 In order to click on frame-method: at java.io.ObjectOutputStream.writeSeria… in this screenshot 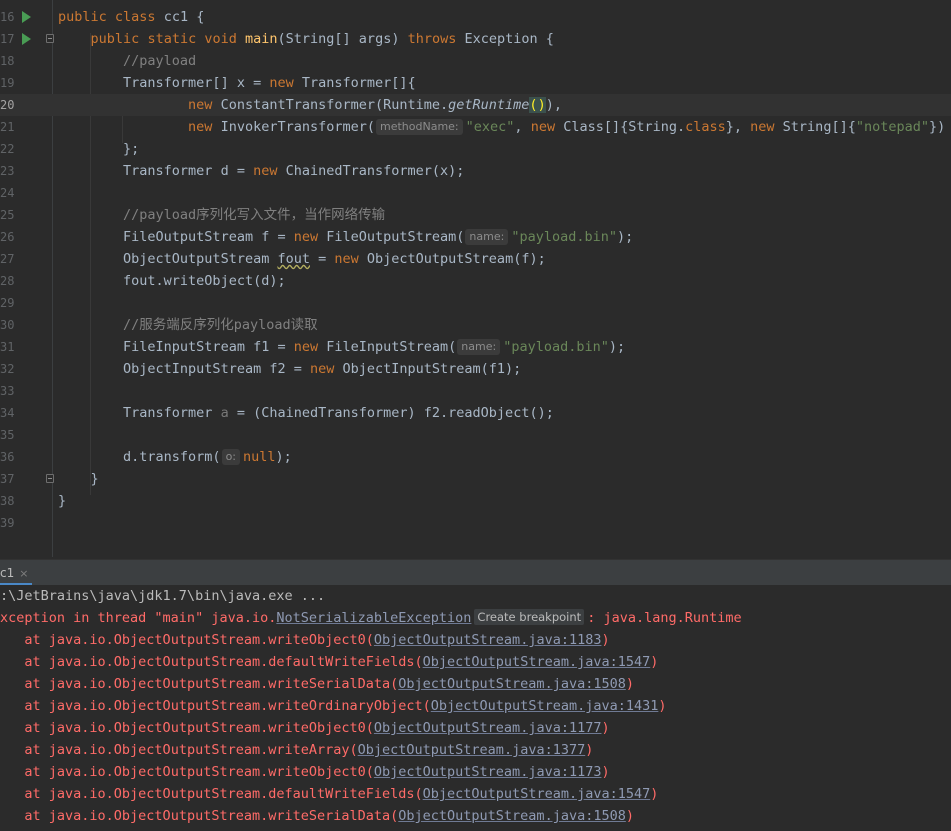, I will do `click(211, 684)`.